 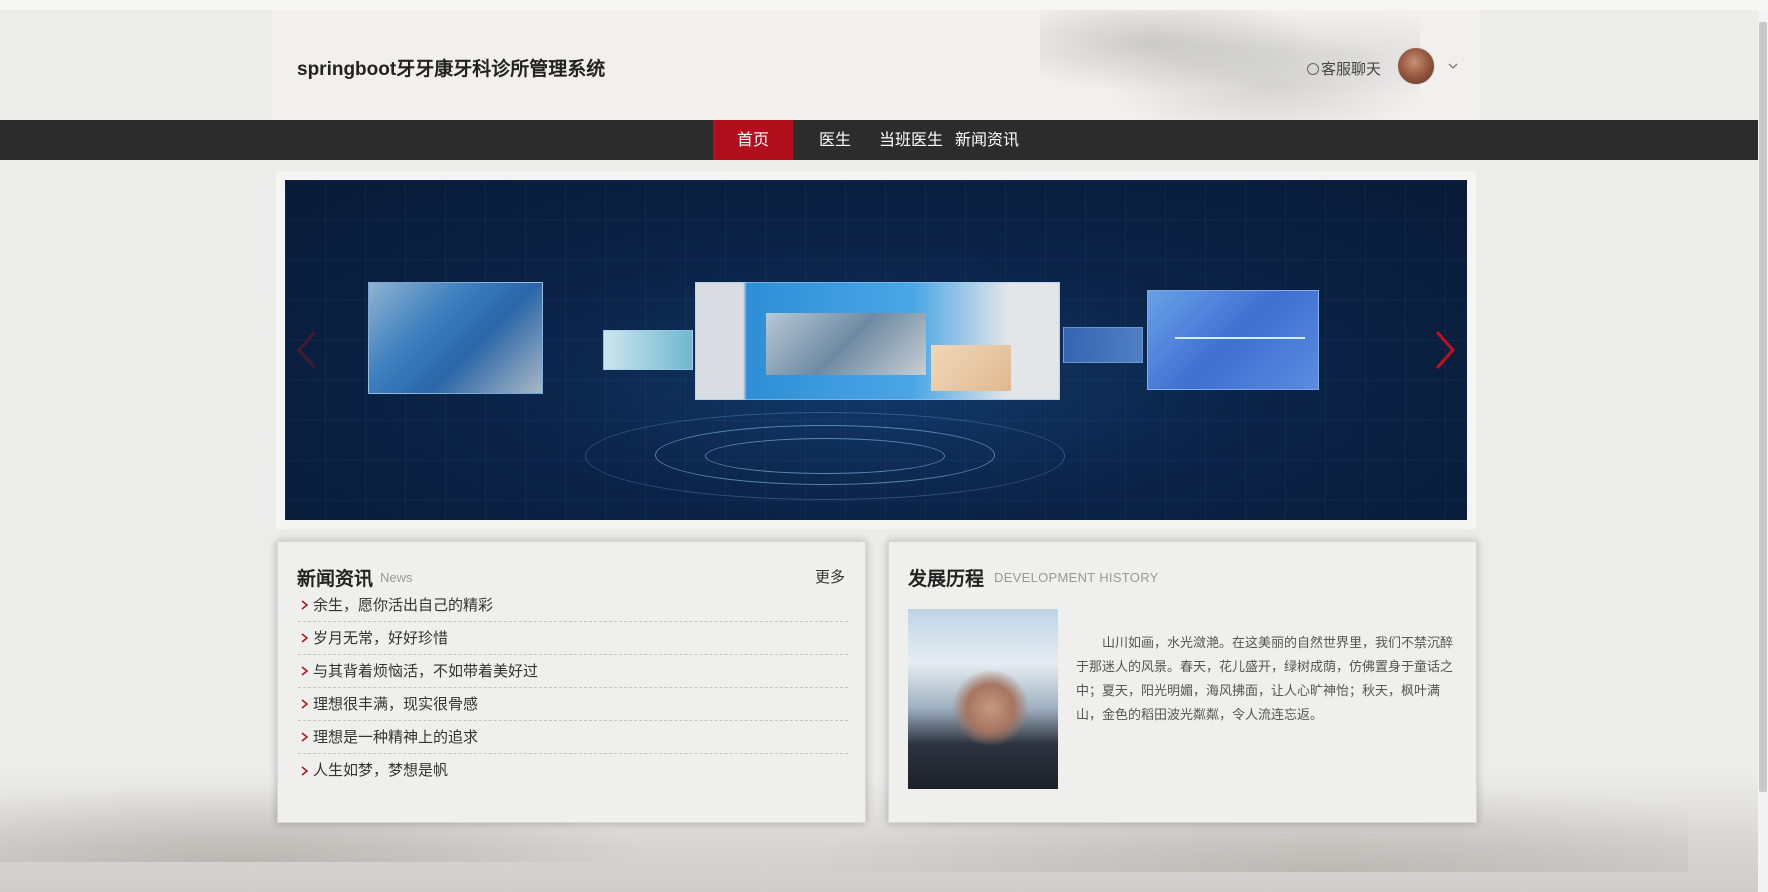 What do you see at coordinates (403, 604) in the screenshot?
I see `news-item-title: 余生，愿你活出自己的精彩` at bounding box center [403, 604].